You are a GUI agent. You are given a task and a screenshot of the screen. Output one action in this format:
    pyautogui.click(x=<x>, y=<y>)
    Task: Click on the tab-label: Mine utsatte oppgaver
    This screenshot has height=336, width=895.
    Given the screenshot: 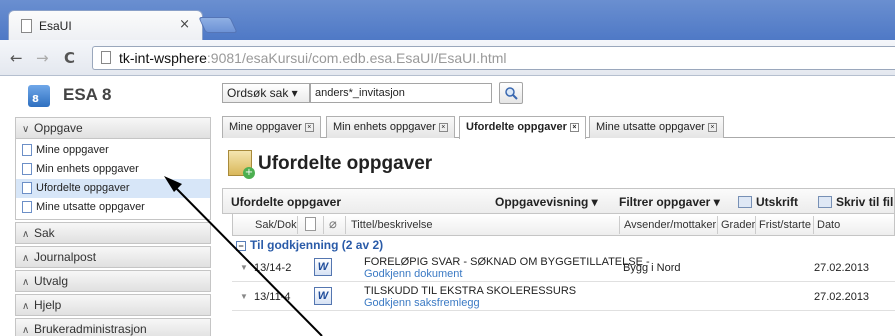 What is the action you would take?
    pyautogui.click(x=650, y=127)
    